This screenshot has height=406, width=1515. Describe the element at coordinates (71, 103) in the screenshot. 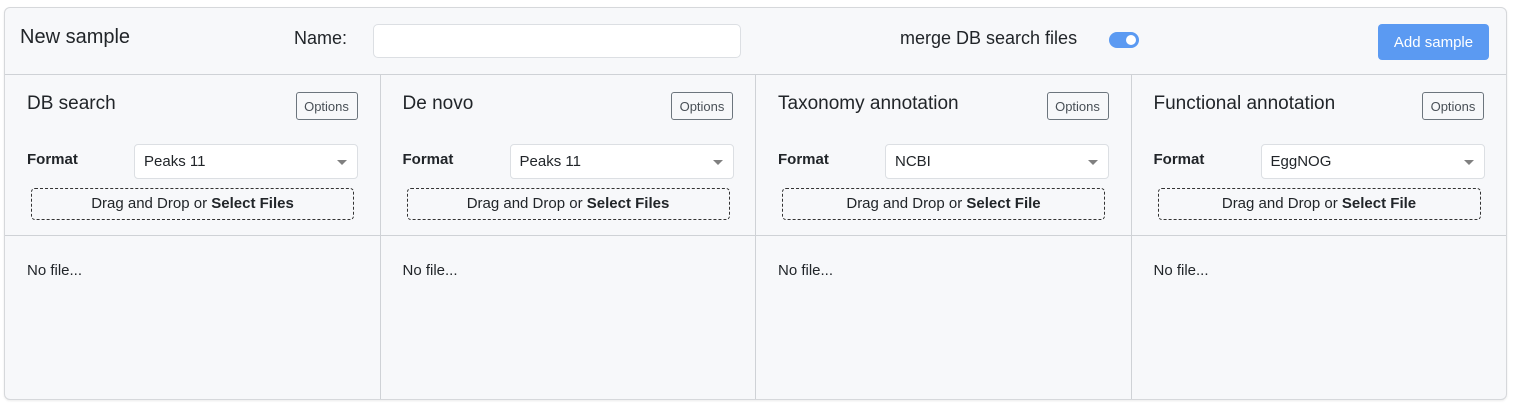

I see `column-title: DB search` at that location.